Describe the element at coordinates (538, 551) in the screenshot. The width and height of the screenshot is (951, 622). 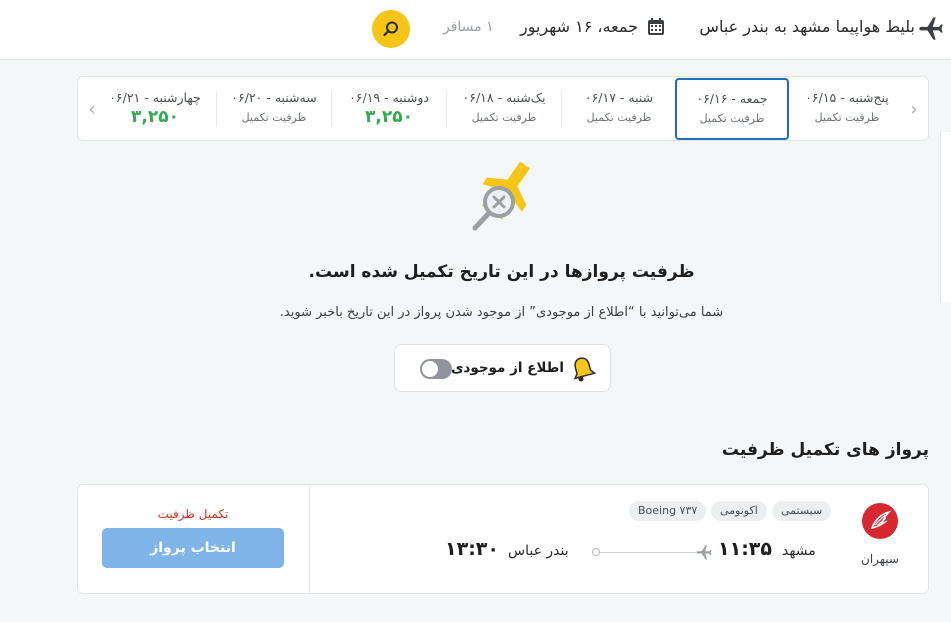
I see `arrival-city: بندر عباس` at that location.